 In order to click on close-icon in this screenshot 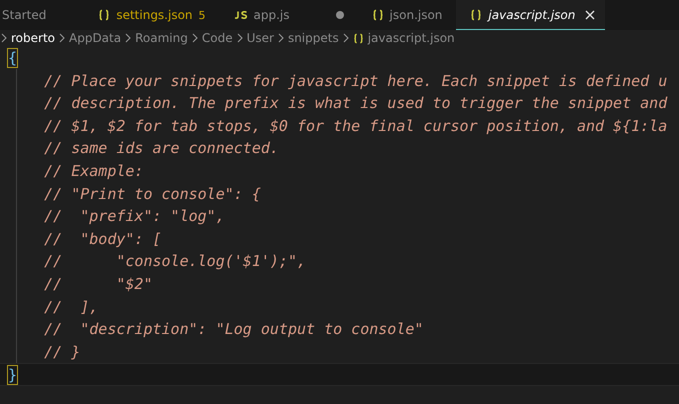, I will do `click(590, 15)`.